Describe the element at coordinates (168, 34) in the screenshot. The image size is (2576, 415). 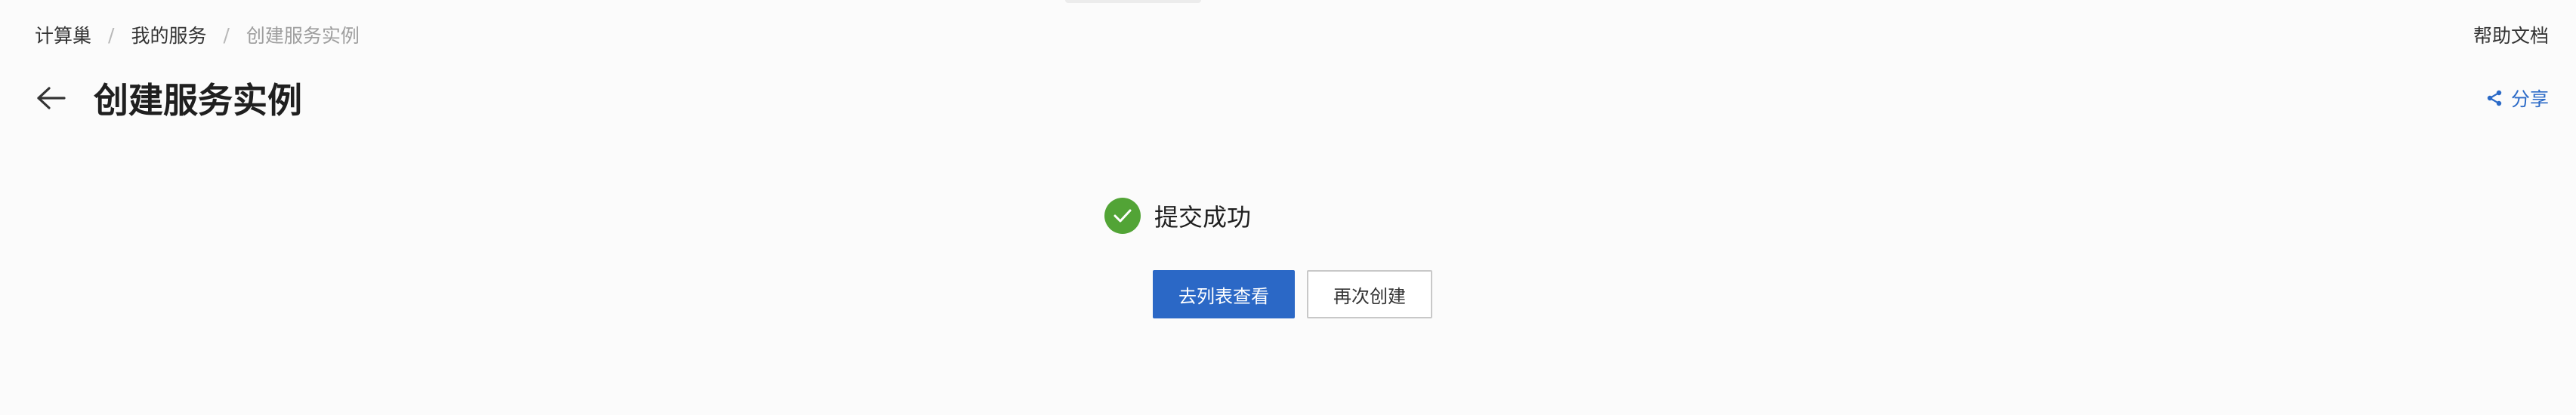
I see `breadcrumb-item-my-services: 我的服务` at that location.